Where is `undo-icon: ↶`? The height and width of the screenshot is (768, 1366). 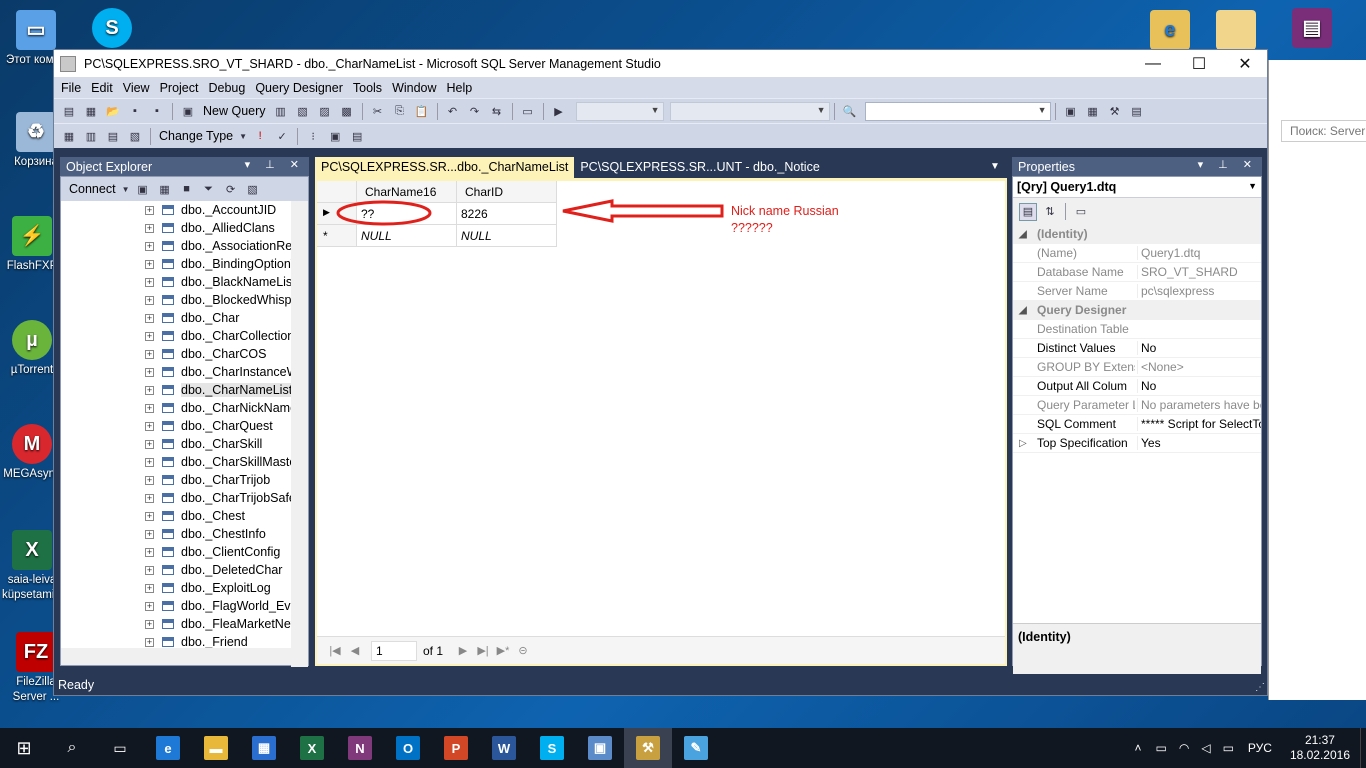 undo-icon: ↶ is located at coordinates (453, 111).